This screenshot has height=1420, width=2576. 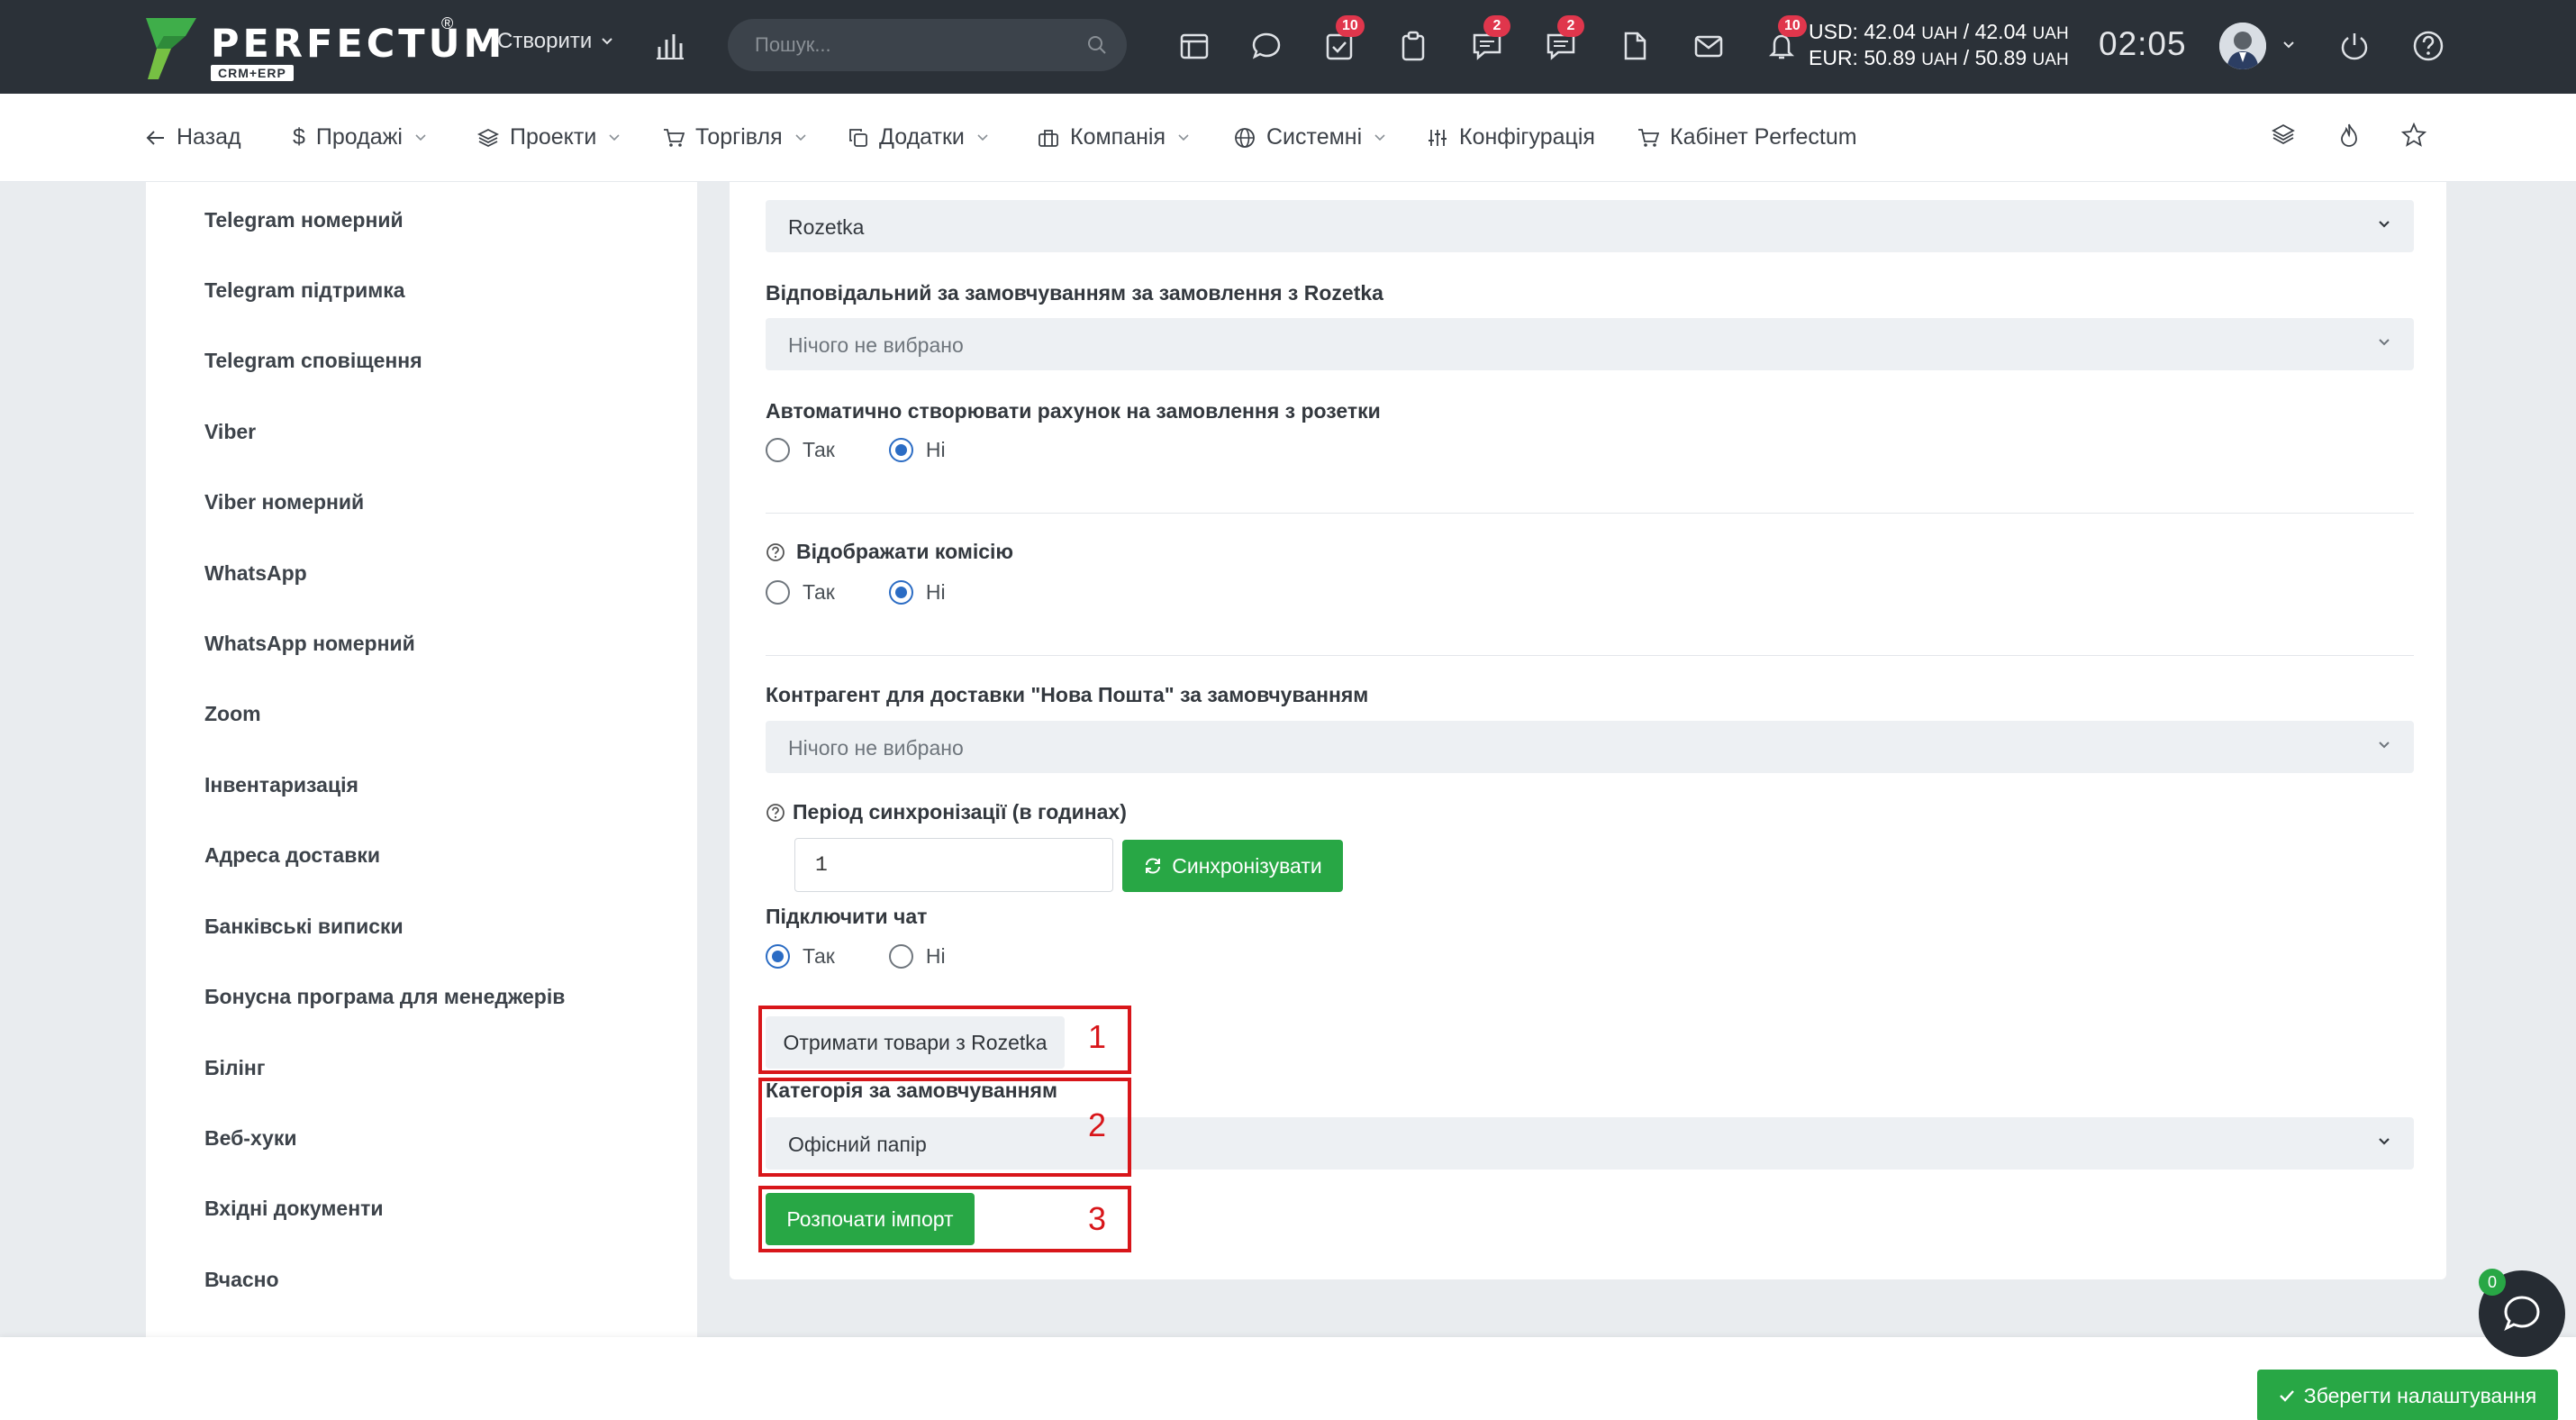 What do you see at coordinates (819, 957) in the screenshot?
I see `connect-chat-yes-label: Так` at bounding box center [819, 957].